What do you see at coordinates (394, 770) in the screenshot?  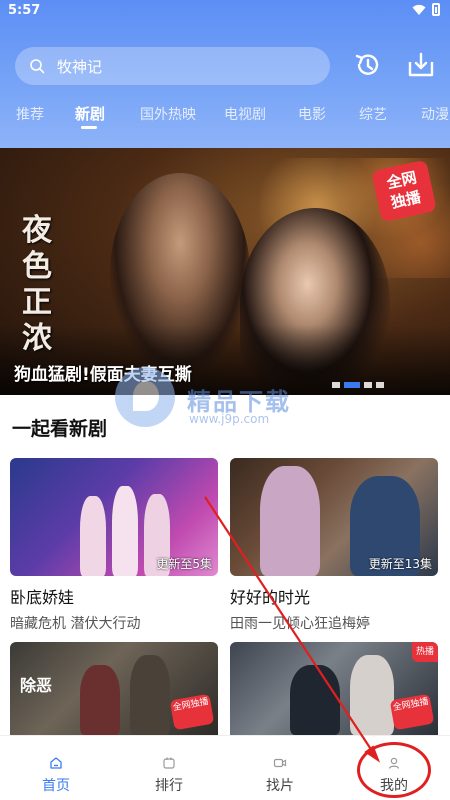 I see `annotation-circle` at bounding box center [394, 770].